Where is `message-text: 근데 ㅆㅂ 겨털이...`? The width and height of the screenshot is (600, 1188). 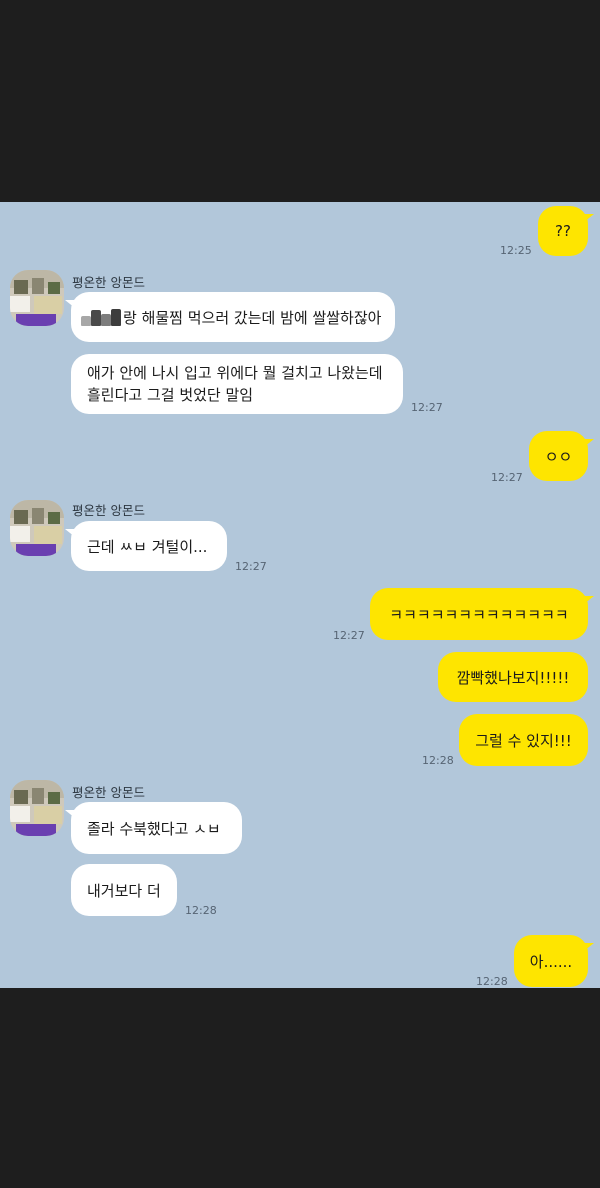 message-text: 근데 ㅆㅂ 겨털이... is located at coordinates (147, 546).